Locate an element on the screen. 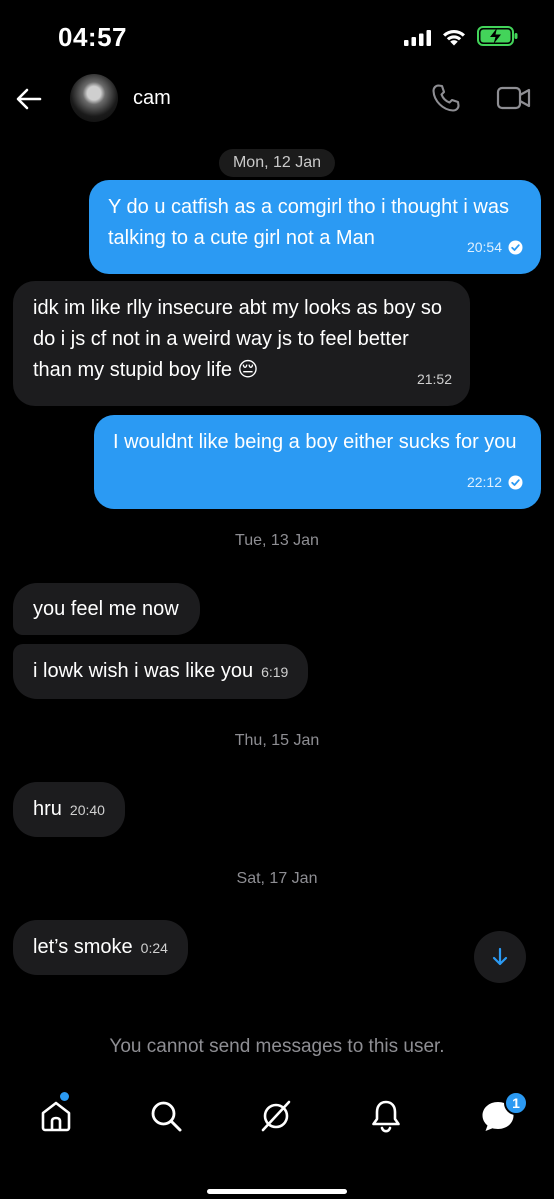  incoming-message: i lowk wish i was like you 6:19 is located at coordinates (161, 671).